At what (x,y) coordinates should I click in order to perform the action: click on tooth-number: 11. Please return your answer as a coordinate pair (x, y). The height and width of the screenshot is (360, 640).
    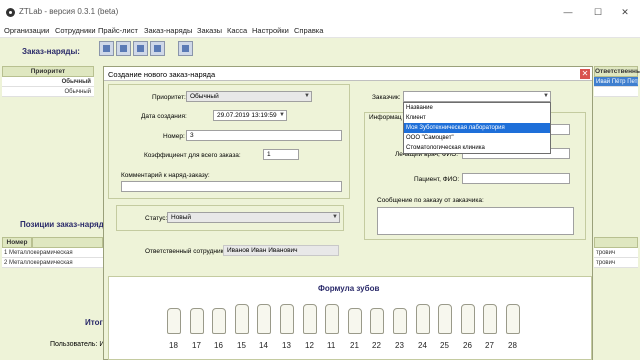
    Looking at the image, I should click on (331, 345).